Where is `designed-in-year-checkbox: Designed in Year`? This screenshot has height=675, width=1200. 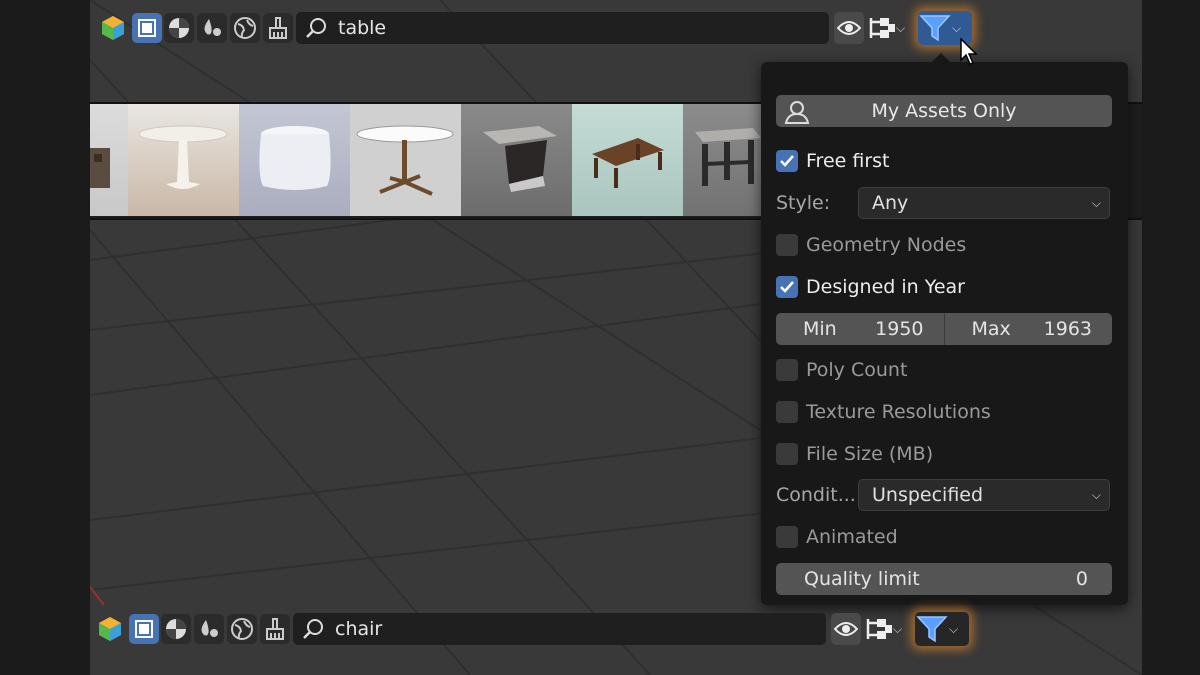 designed-in-year-checkbox: Designed in Year is located at coordinates (944, 287).